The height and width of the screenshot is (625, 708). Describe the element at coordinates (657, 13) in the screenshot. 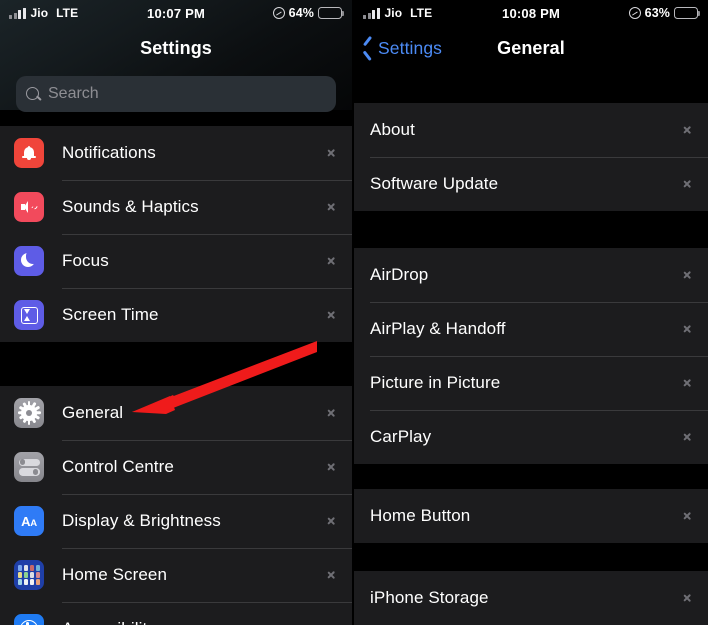

I see `battery-percent: 63%` at that location.